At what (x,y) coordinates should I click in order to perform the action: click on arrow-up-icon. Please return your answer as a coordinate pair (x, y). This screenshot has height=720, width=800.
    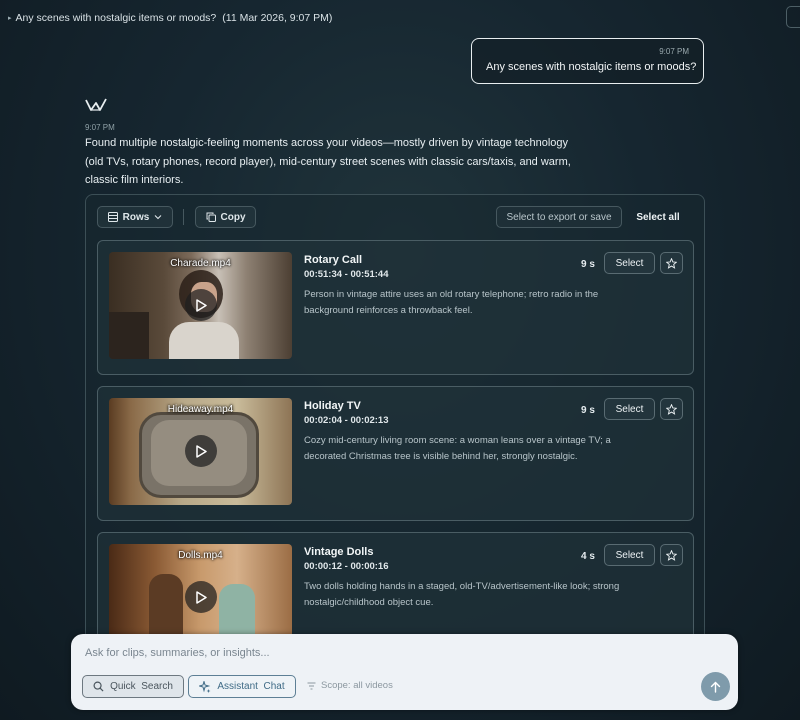
    Looking at the image, I should click on (715, 687).